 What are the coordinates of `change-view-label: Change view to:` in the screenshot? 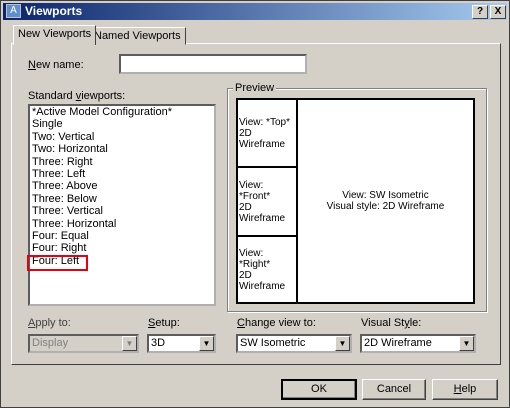 It's located at (276, 323).